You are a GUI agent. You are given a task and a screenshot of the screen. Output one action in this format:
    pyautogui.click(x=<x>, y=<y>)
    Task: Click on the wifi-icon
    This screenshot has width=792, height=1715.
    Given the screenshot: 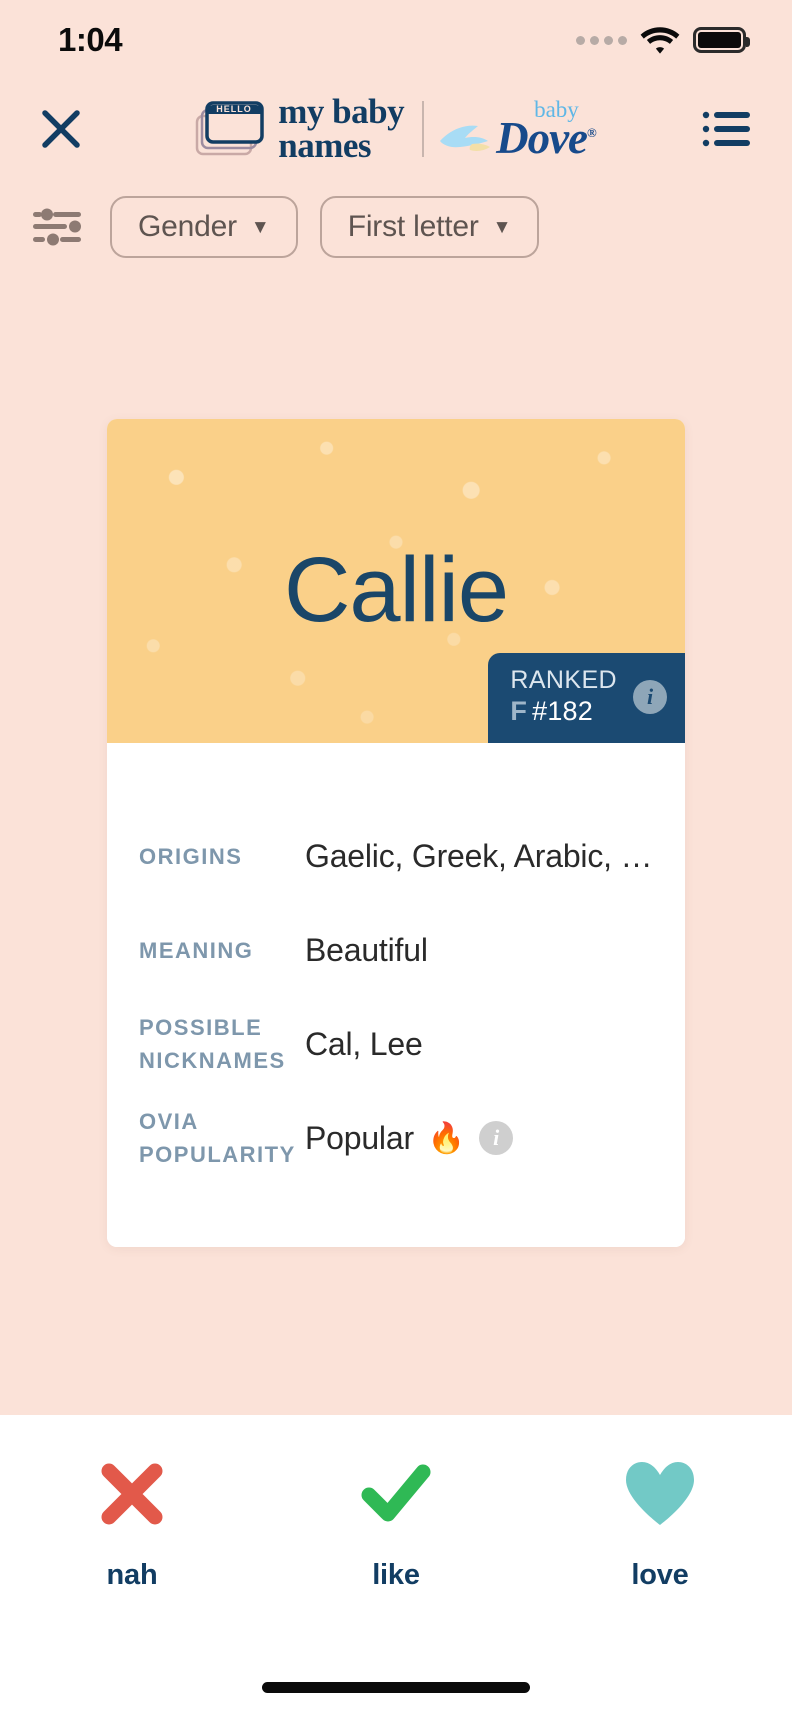 What is the action you would take?
    pyautogui.click(x=660, y=40)
    